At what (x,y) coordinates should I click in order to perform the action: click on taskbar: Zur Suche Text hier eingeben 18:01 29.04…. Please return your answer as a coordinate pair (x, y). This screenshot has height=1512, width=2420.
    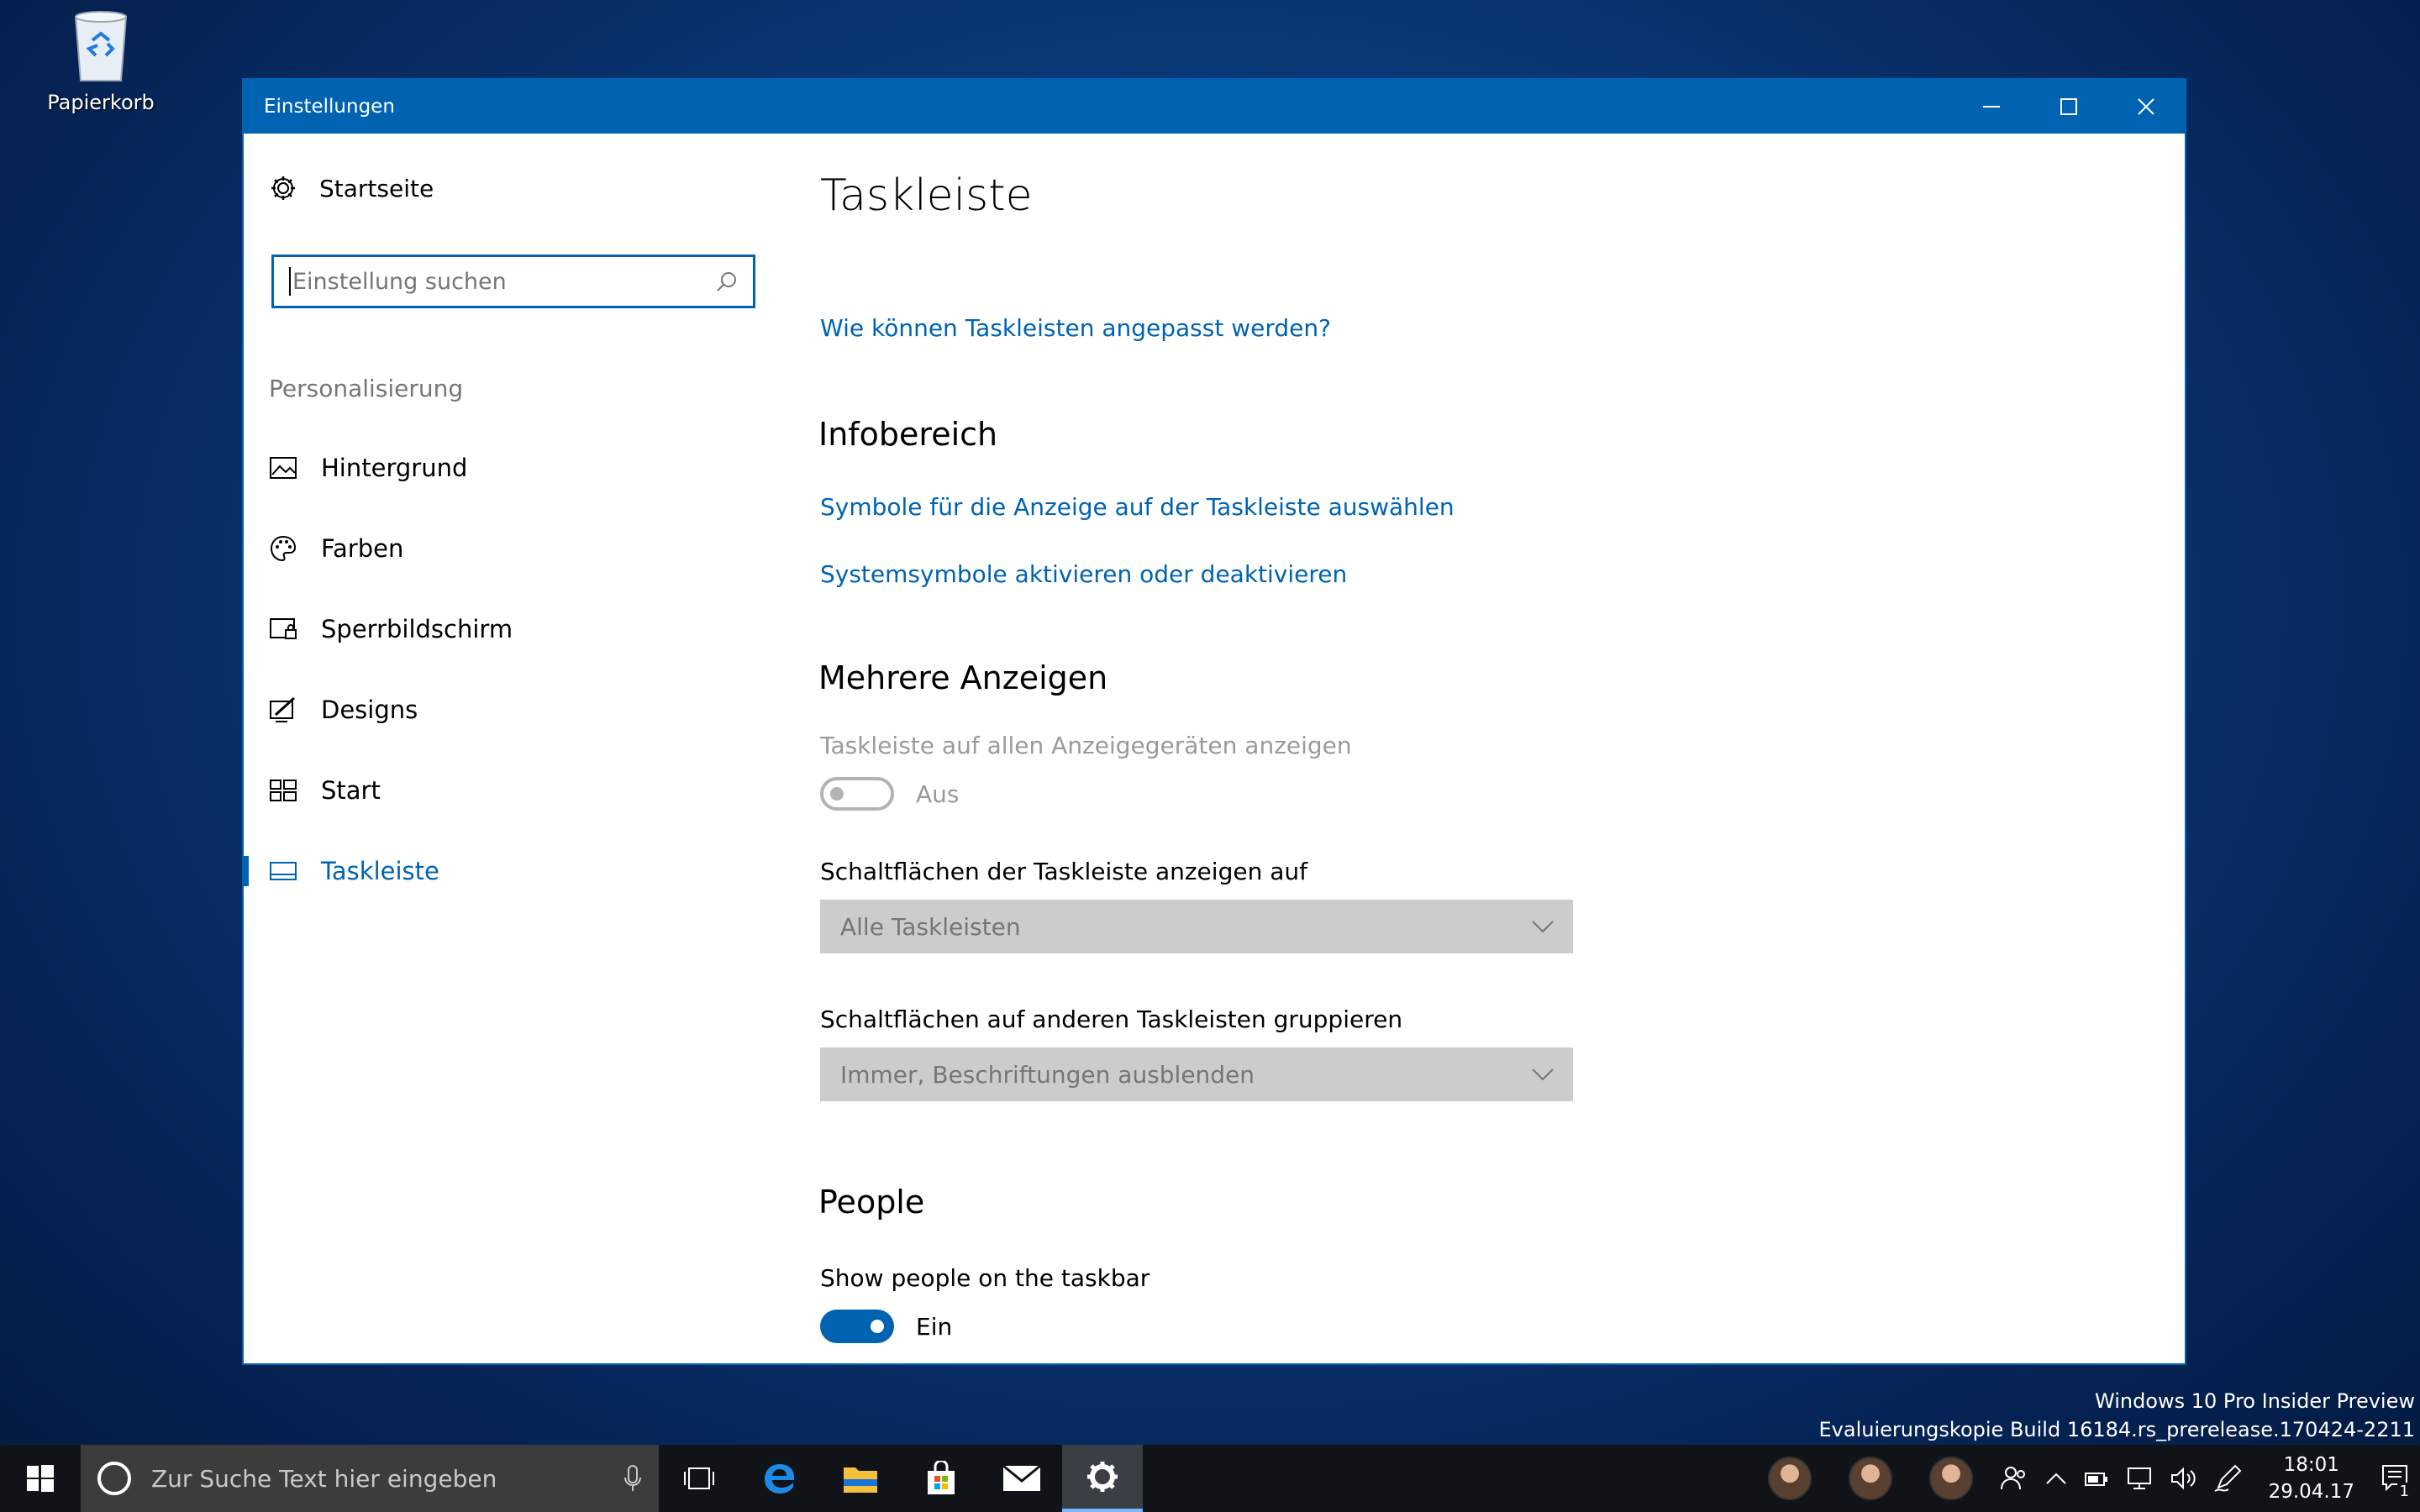
    Looking at the image, I should click on (1210, 1478).